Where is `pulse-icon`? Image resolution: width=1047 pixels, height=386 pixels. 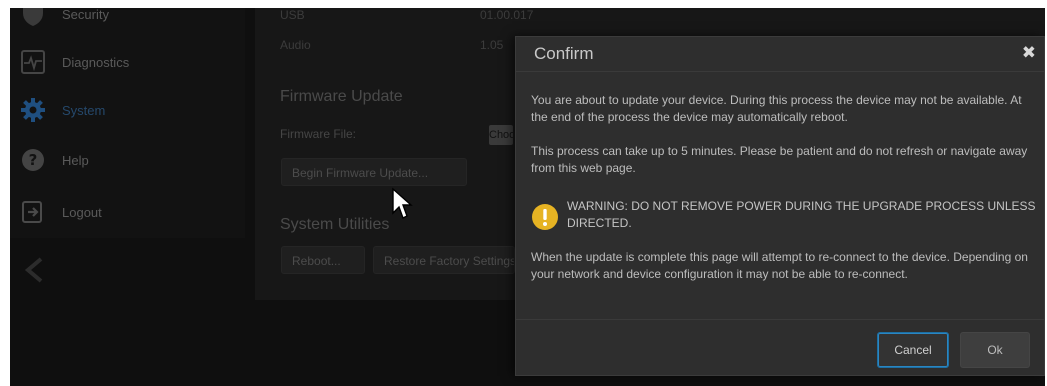 pulse-icon is located at coordinates (33, 62).